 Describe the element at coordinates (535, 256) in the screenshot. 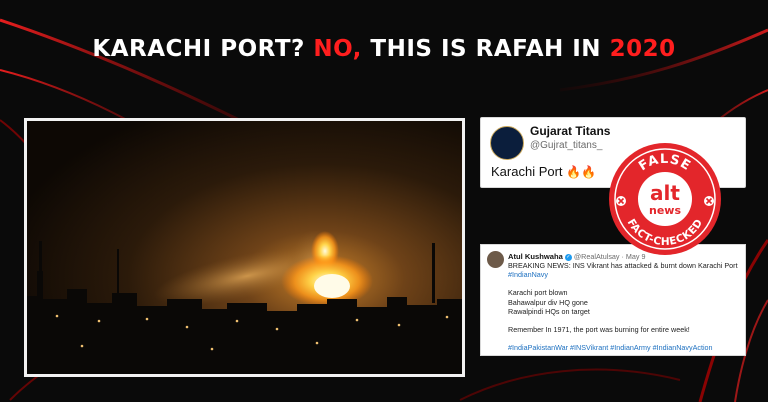

I see `tweet-author-name: Atul Kushwaha` at that location.